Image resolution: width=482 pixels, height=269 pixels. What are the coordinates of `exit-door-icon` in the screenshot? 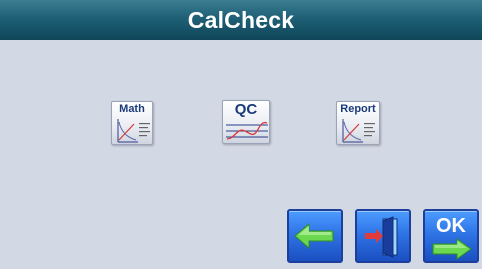 It's located at (381, 237).